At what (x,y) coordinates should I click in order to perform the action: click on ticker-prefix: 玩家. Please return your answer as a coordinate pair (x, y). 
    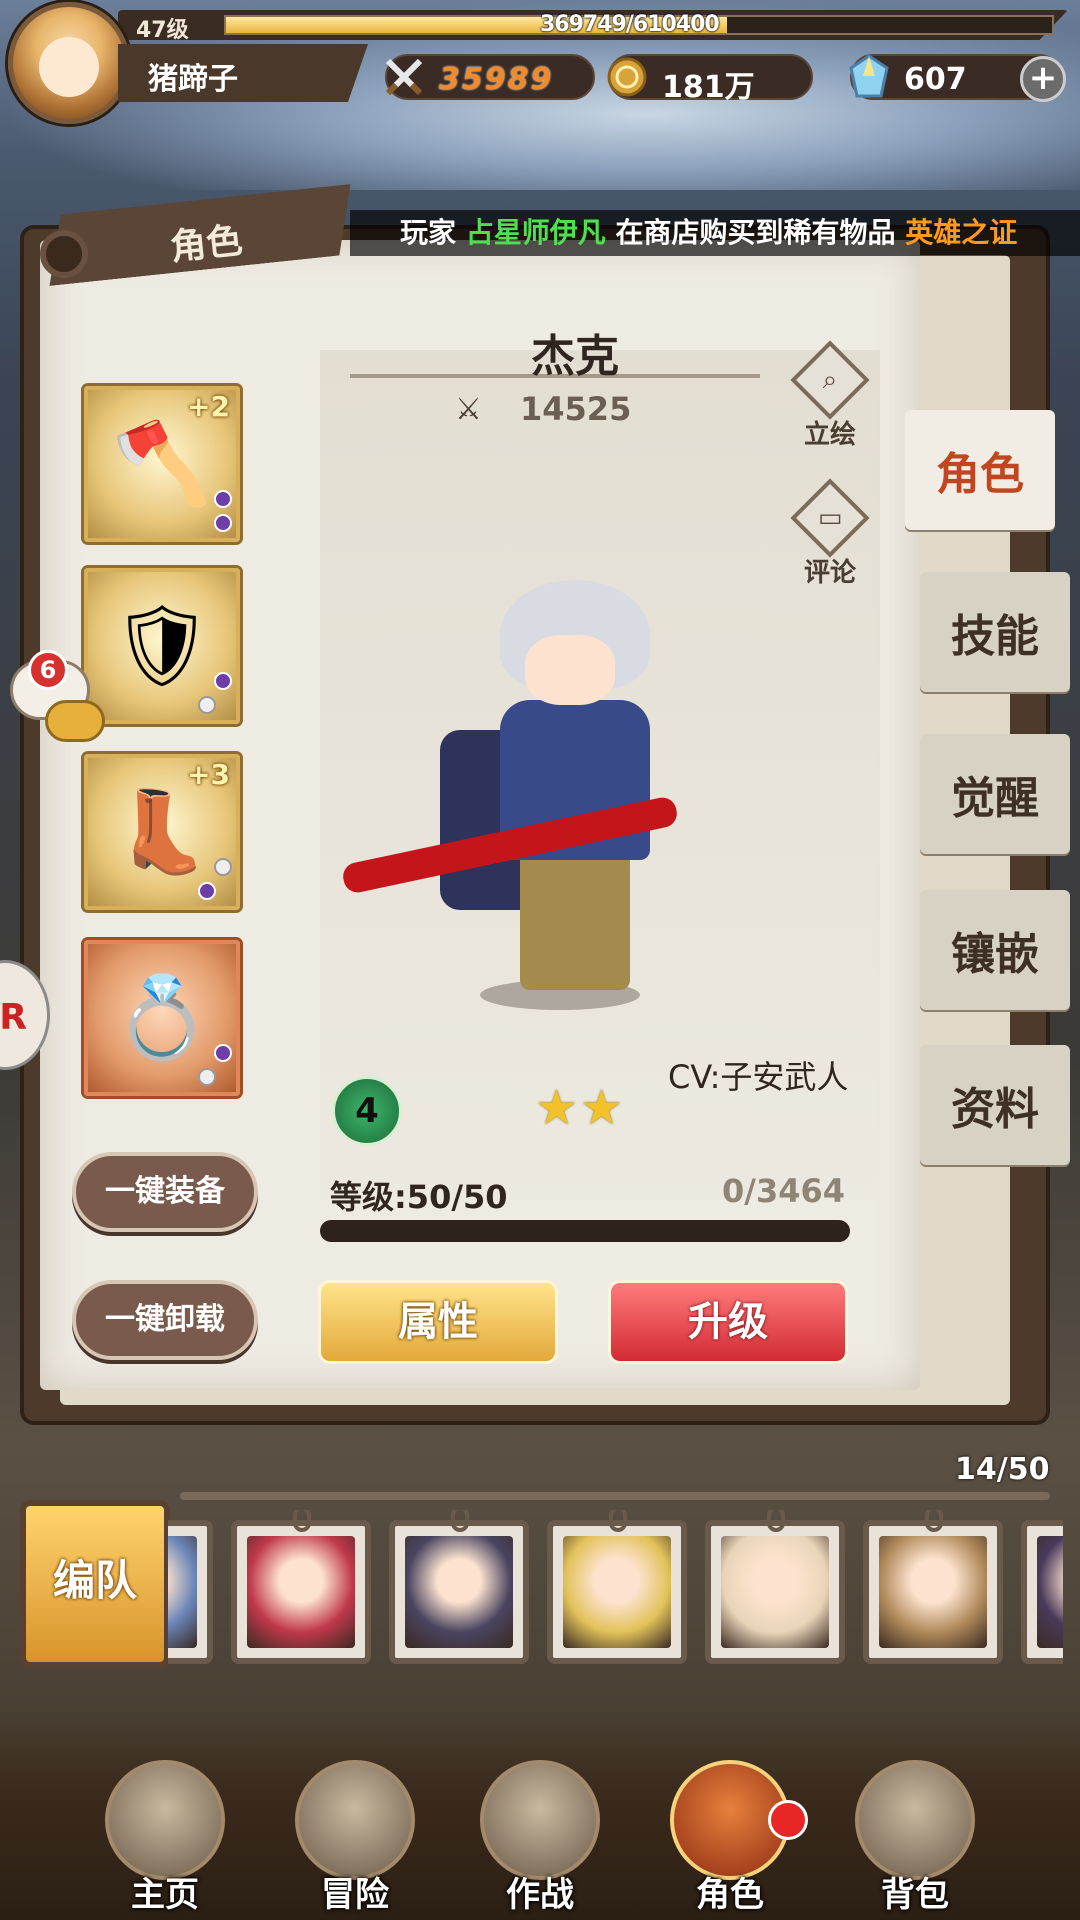
    Looking at the image, I should click on (428, 232).